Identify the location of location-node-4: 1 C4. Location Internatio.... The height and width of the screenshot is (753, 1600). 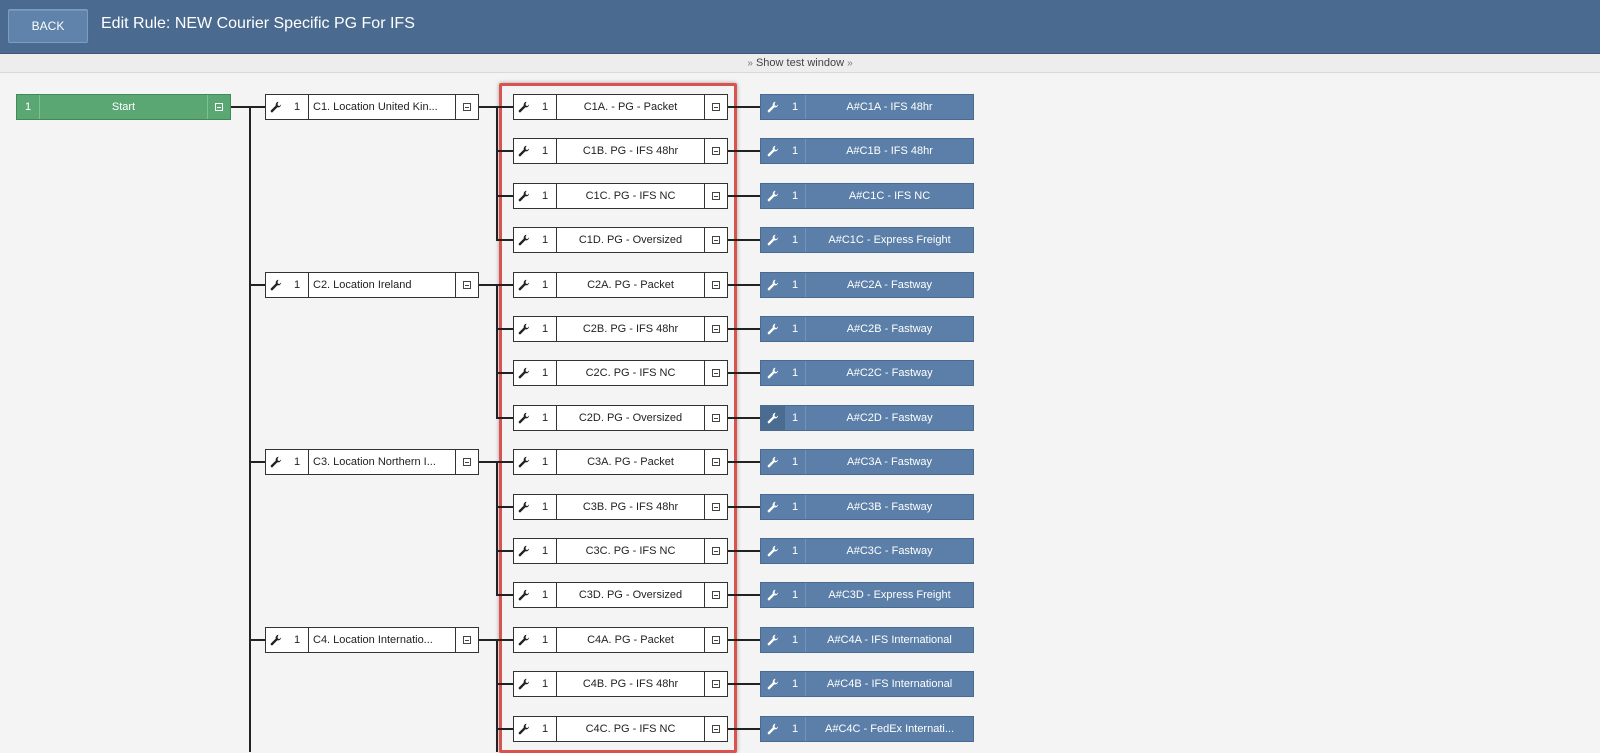
(372, 640).